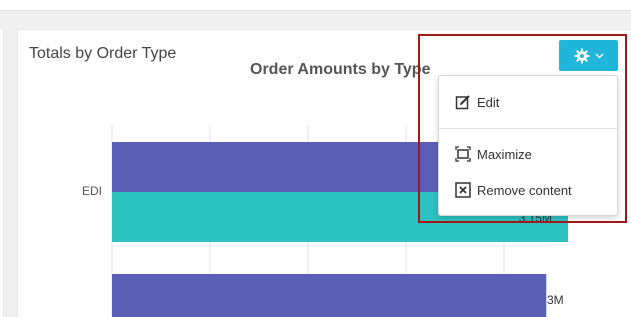  What do you see at coordinates (528, 128) in the screenshot?
I see `menu-divider` at bounding box center [528, 128].